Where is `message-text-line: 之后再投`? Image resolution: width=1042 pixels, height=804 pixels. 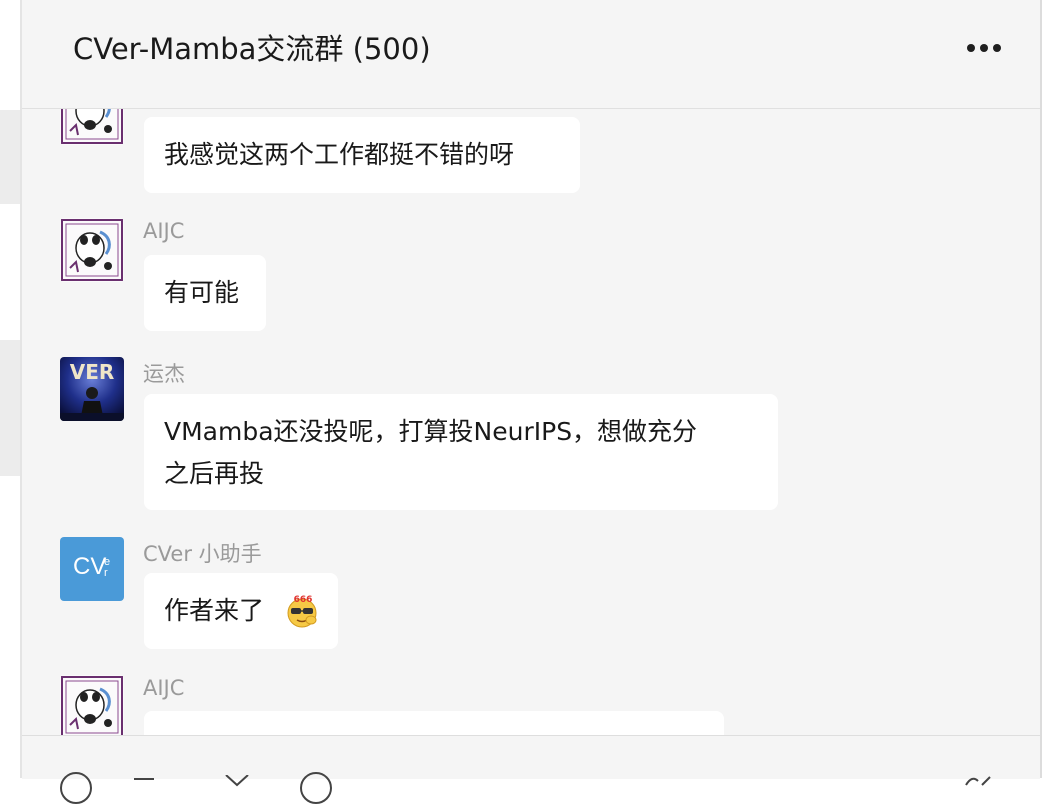 message-text-line: 之后再投 is located at coordinates (214, 473).